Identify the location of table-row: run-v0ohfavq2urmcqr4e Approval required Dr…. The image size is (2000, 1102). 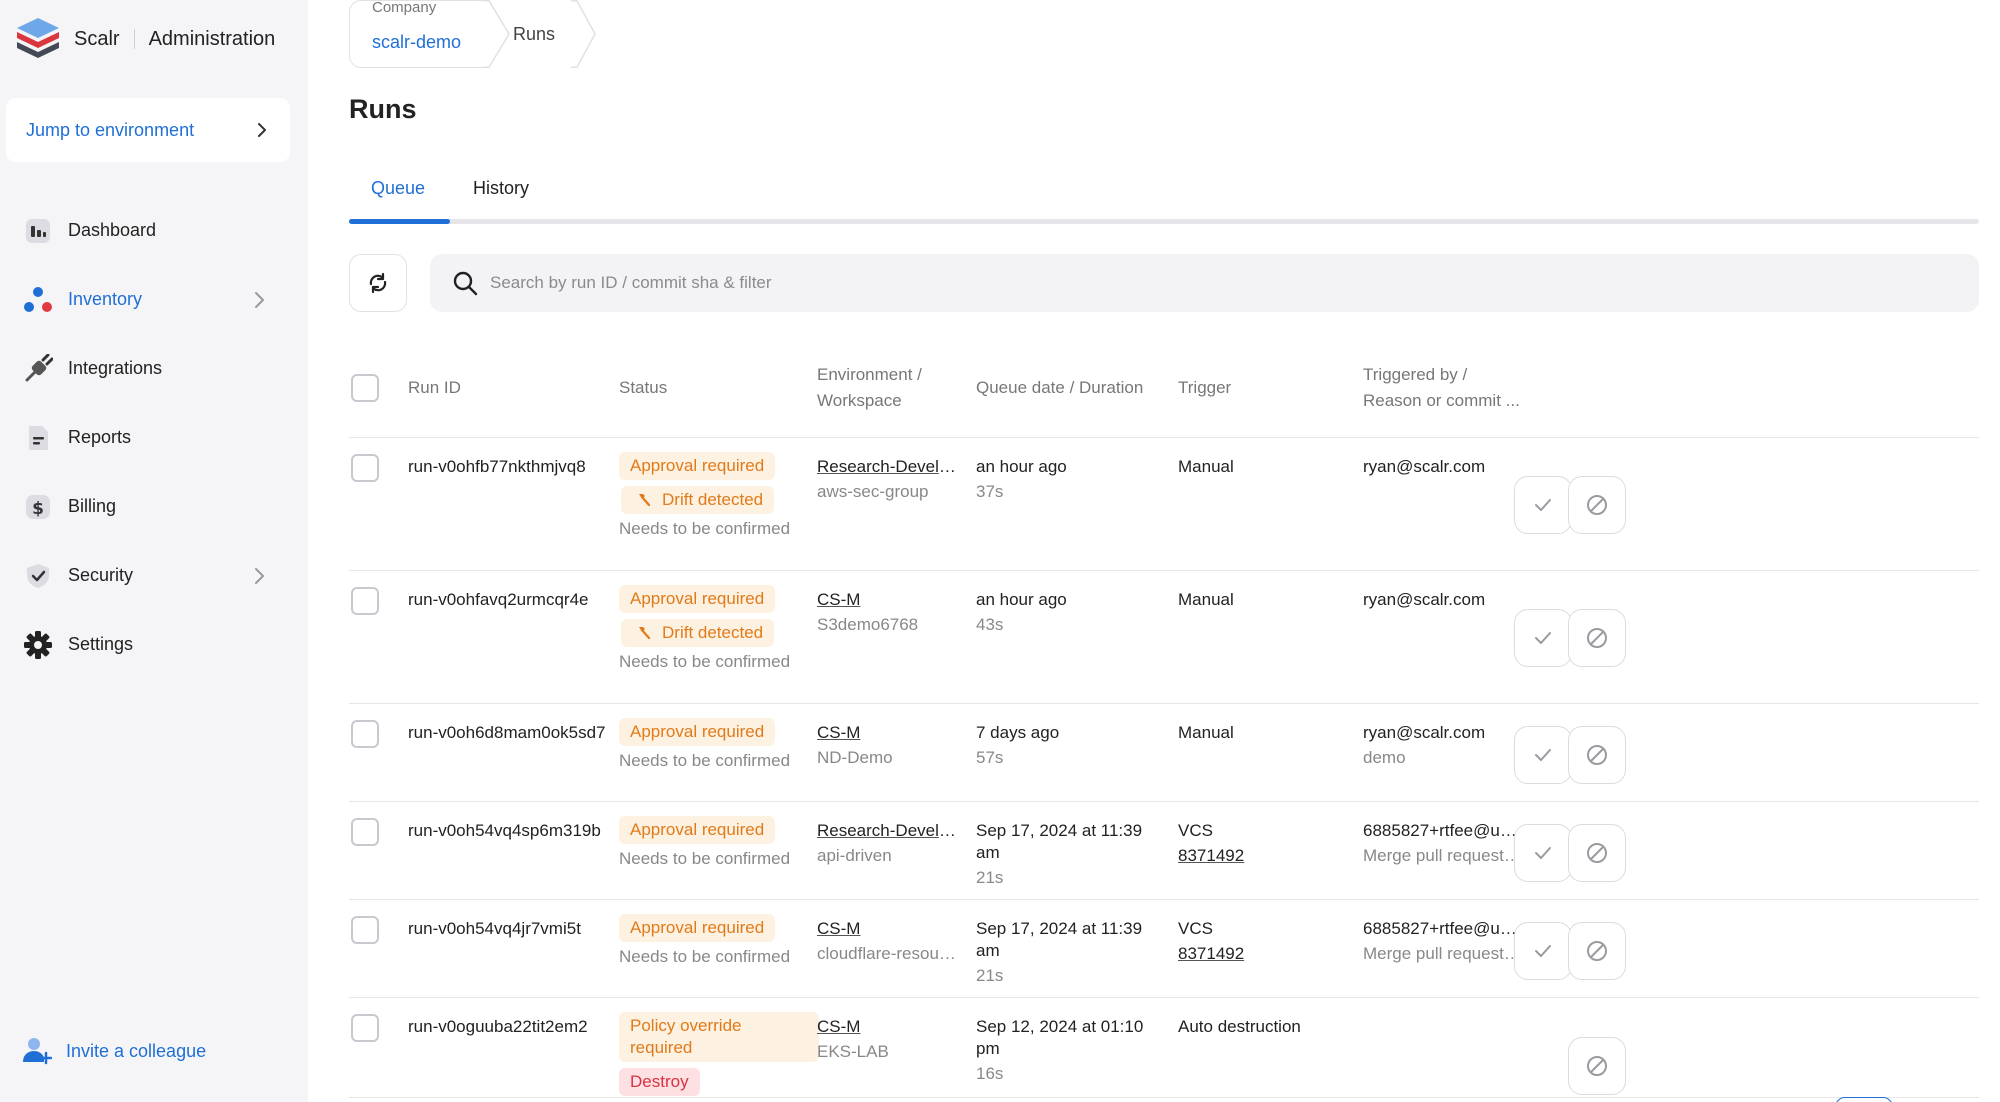
(1164, 637).